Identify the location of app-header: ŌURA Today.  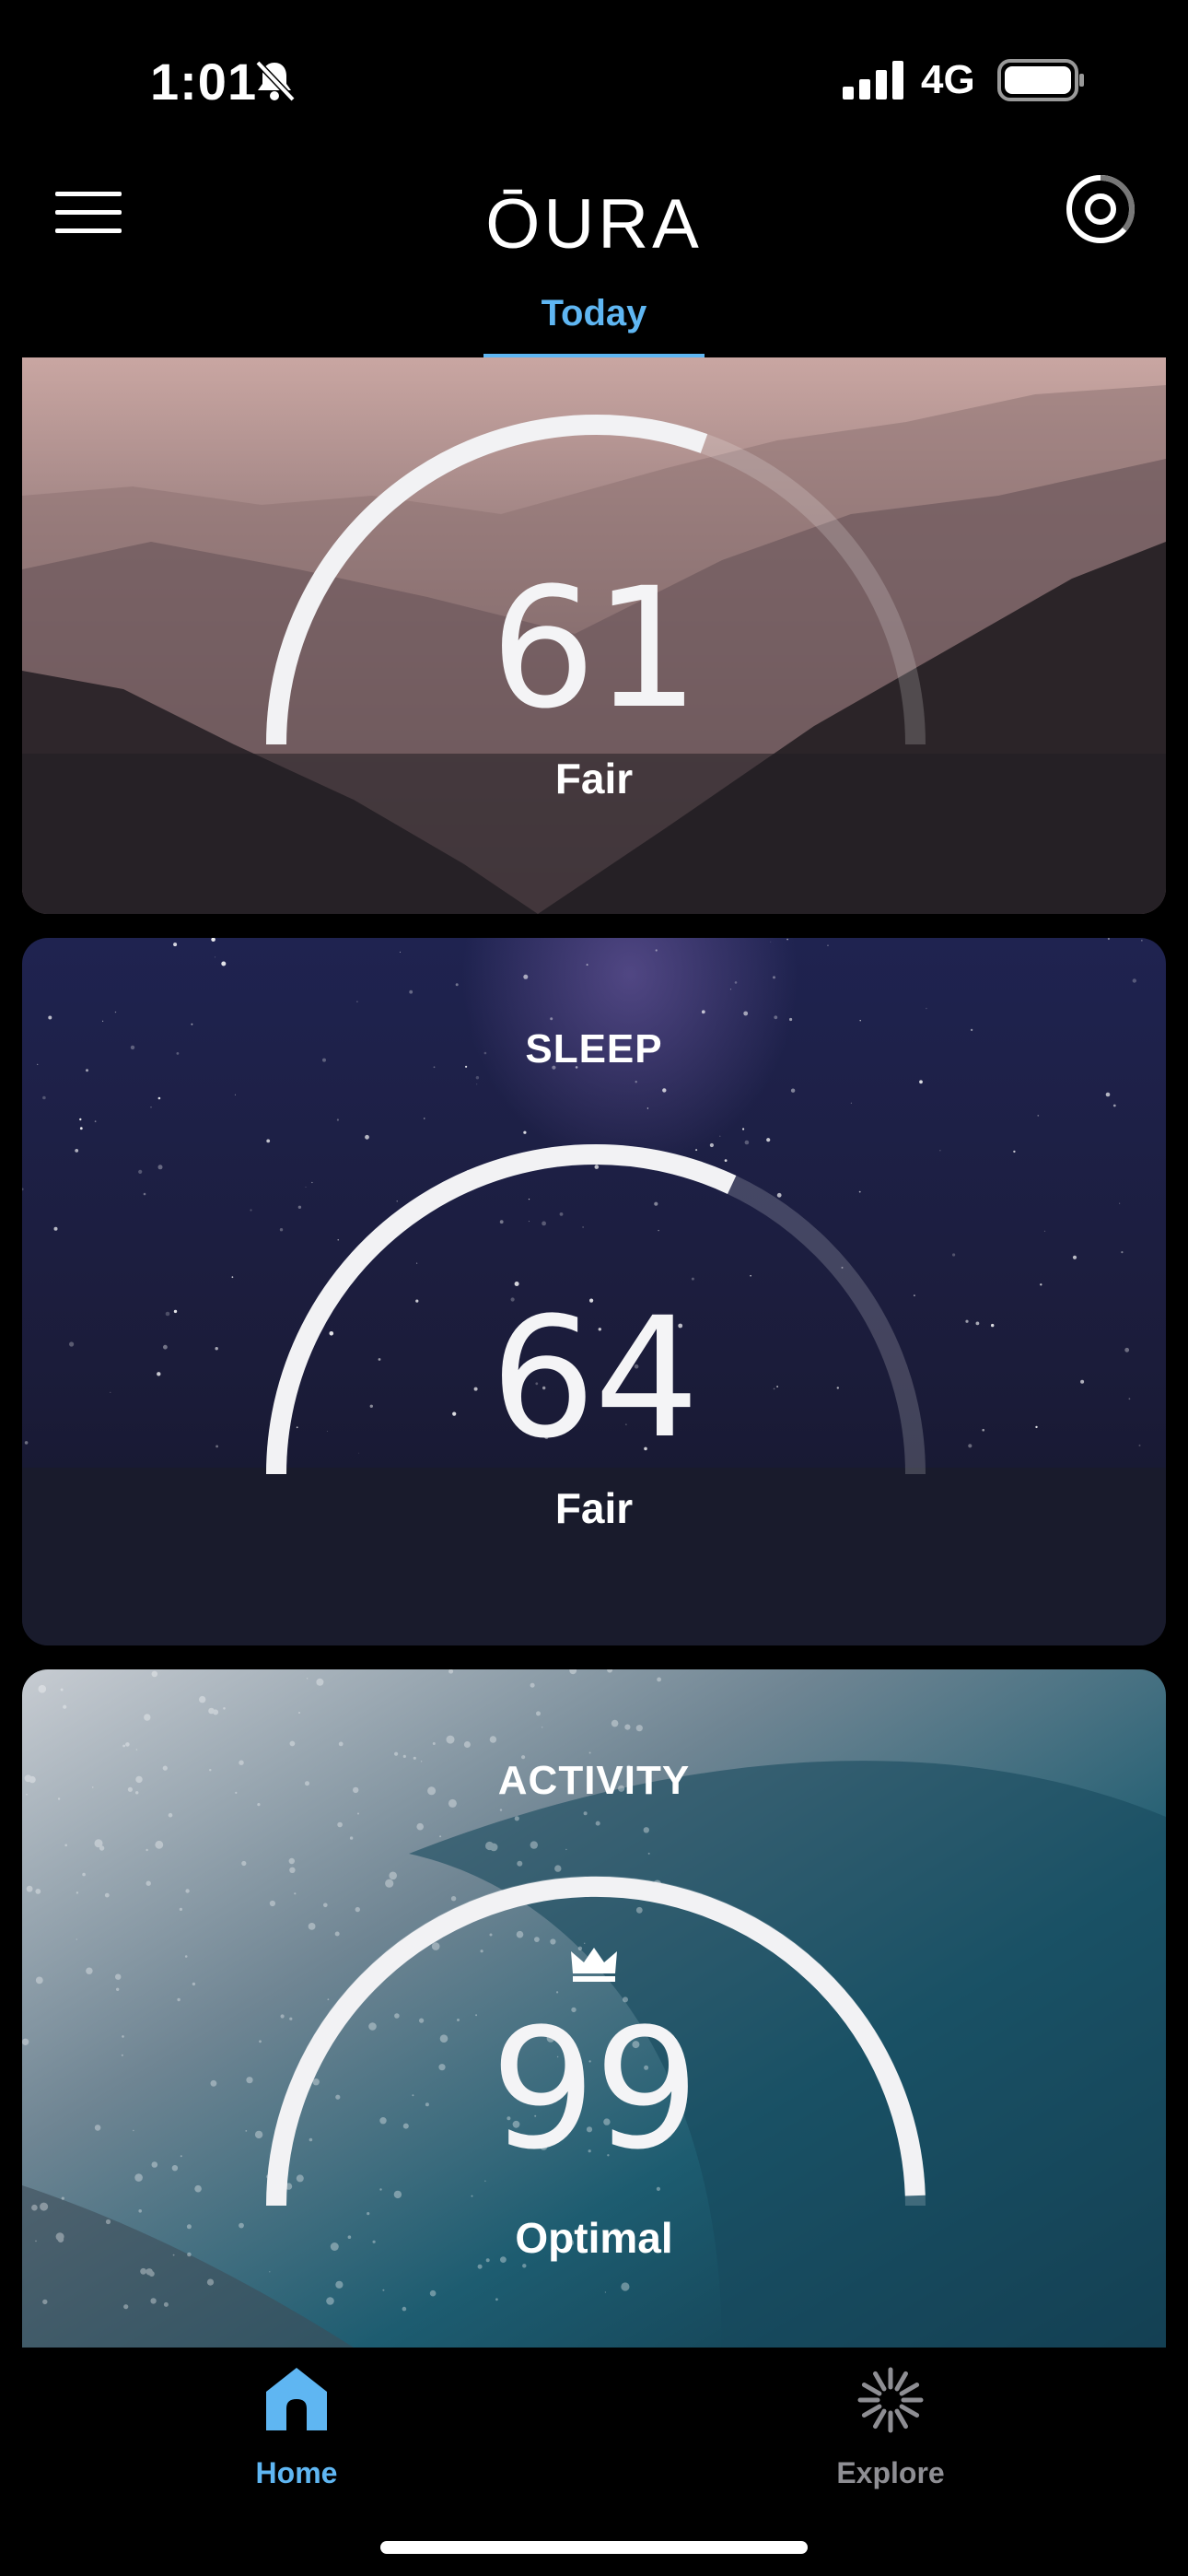
(594, 257).